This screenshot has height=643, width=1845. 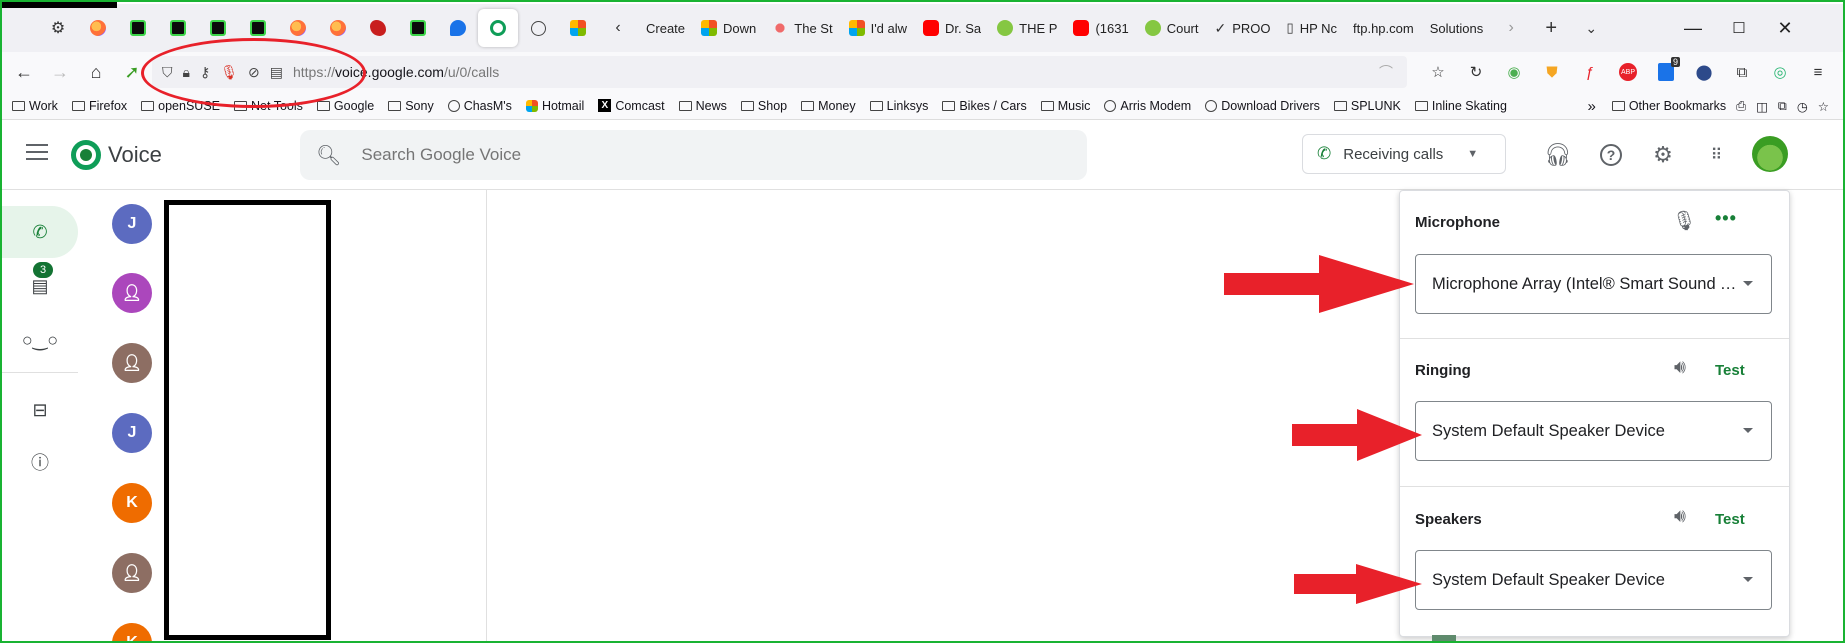 I want to click on close-window-button: ✕, so click(x=1785, y=28).